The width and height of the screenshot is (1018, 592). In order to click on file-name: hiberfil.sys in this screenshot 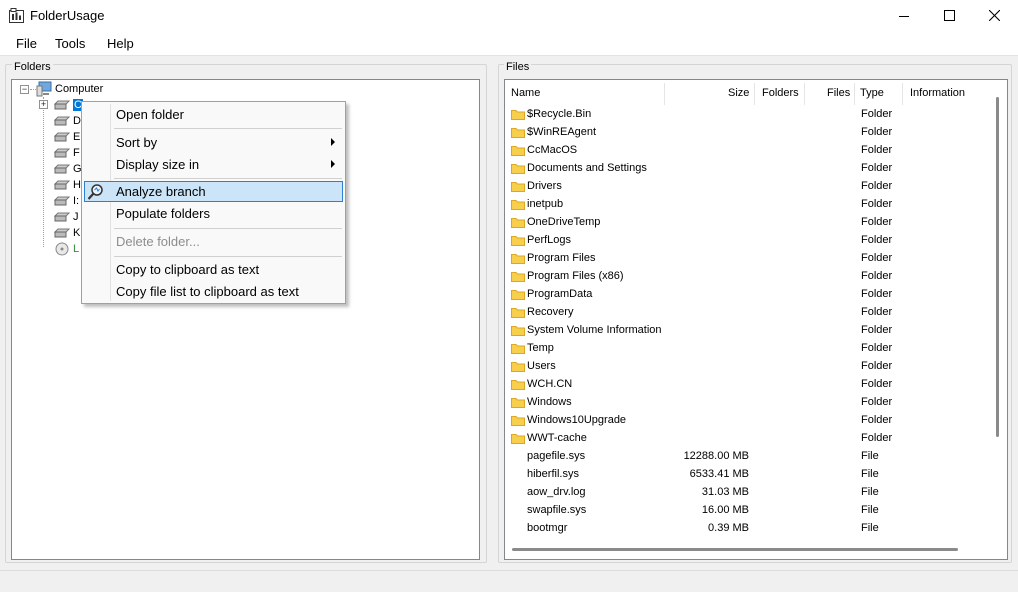, I will do `click(553, 474)`.